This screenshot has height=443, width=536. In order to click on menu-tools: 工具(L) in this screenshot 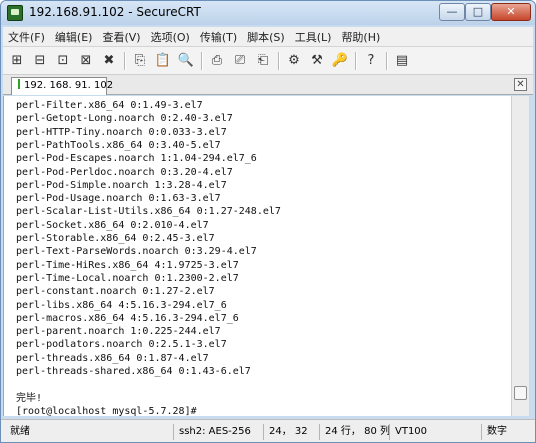, I will do `click(313, 37)`.